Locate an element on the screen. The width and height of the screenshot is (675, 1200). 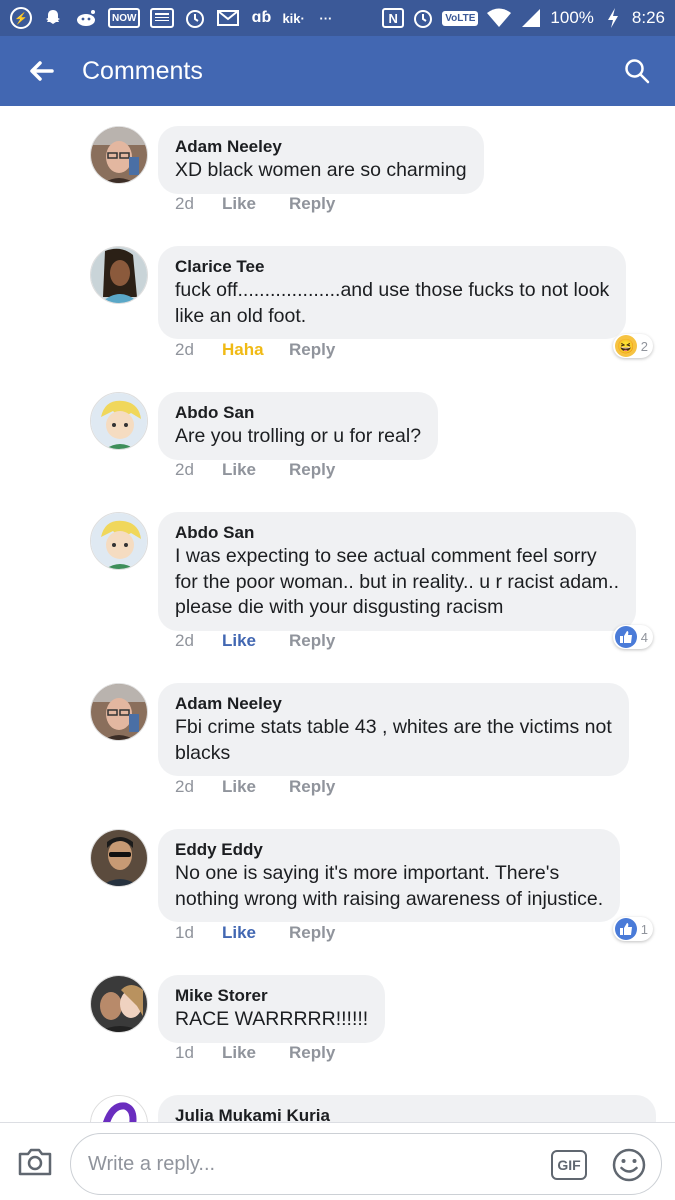
search-icon is located at coordinates (637, 71).